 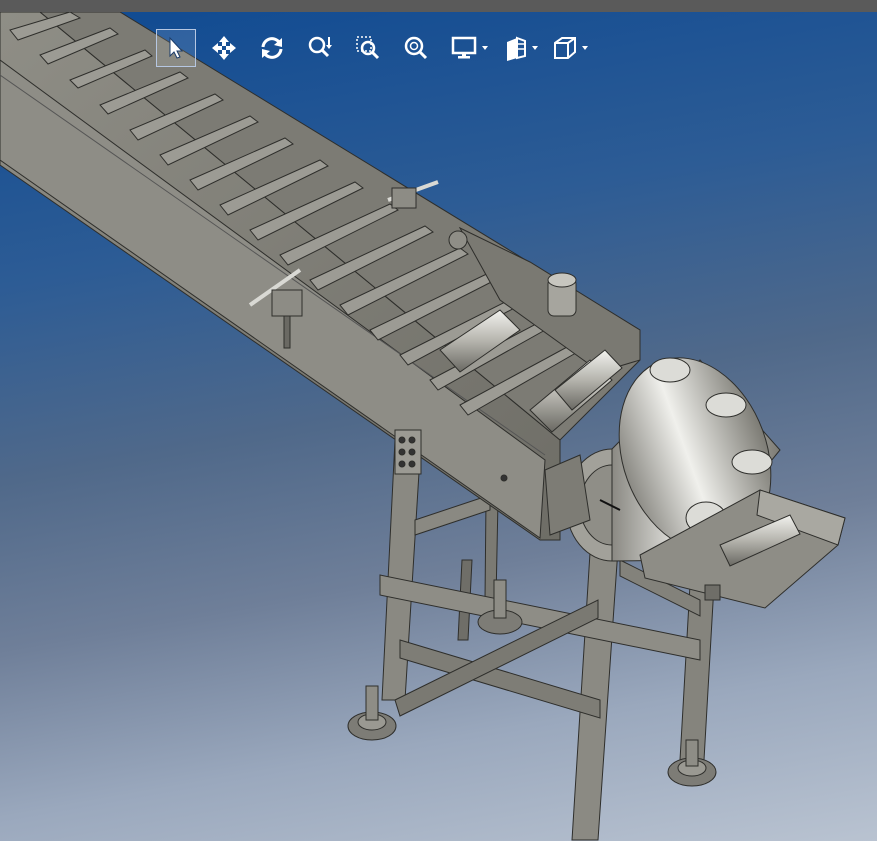 I want to click on monitor-icon, so click(x=465, y=48).